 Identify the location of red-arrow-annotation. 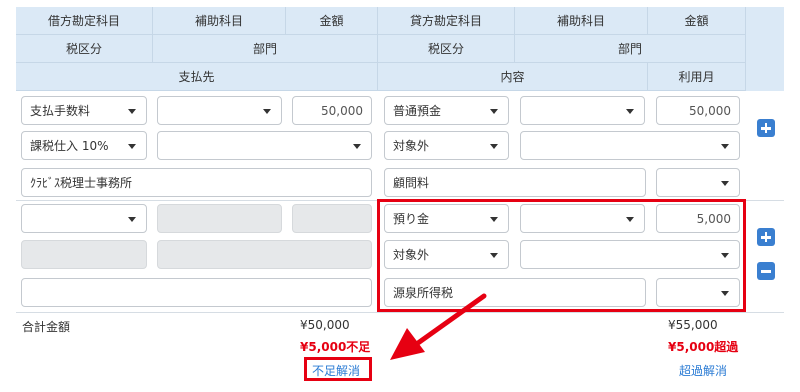
(438, 326).